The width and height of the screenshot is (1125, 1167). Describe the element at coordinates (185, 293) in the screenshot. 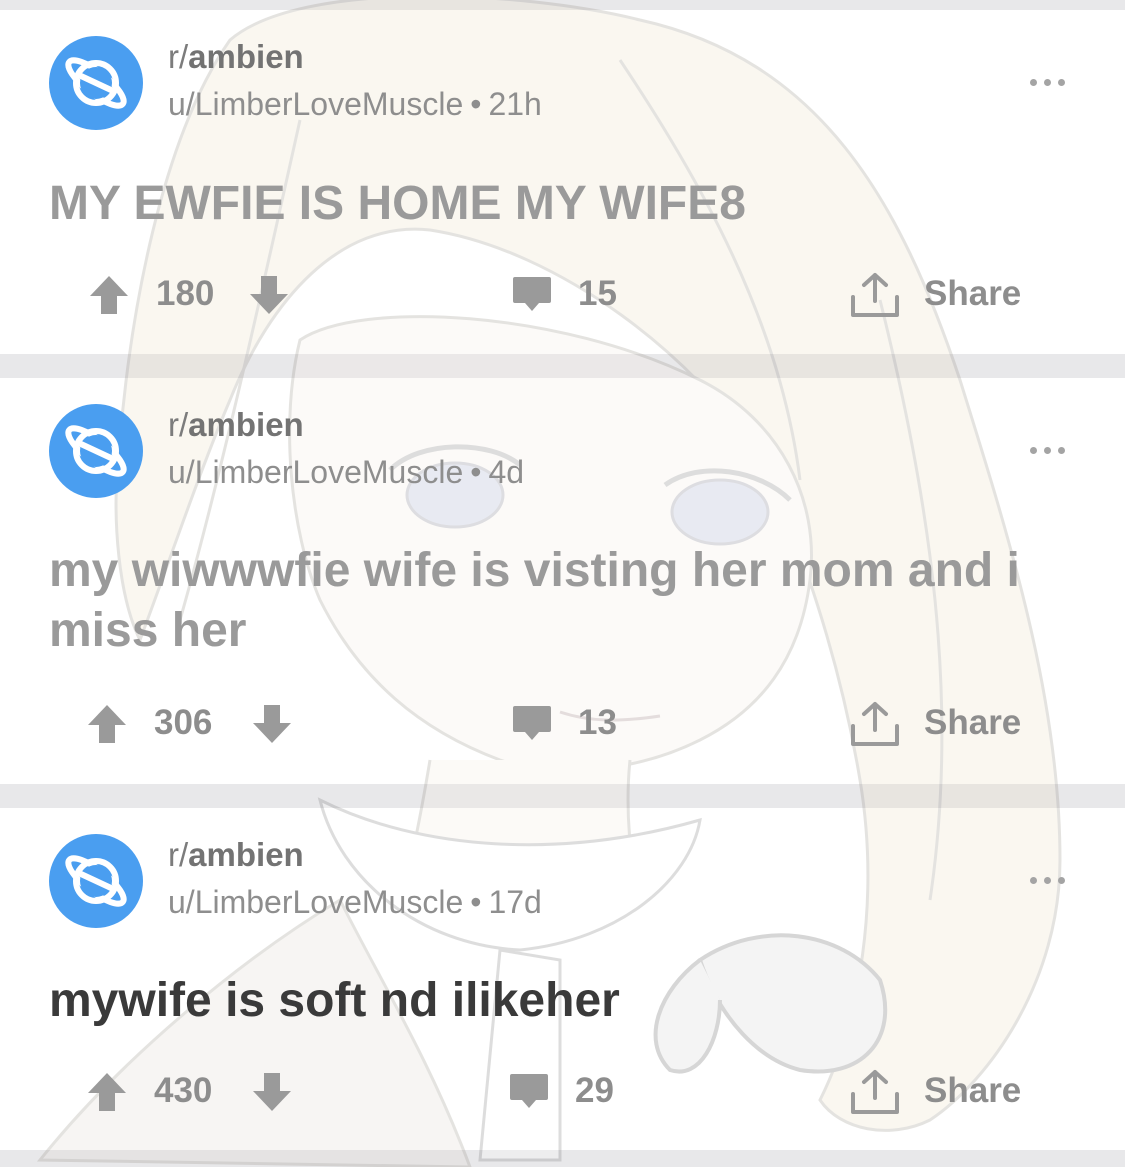

I see `upvote-count: 180` at that location.